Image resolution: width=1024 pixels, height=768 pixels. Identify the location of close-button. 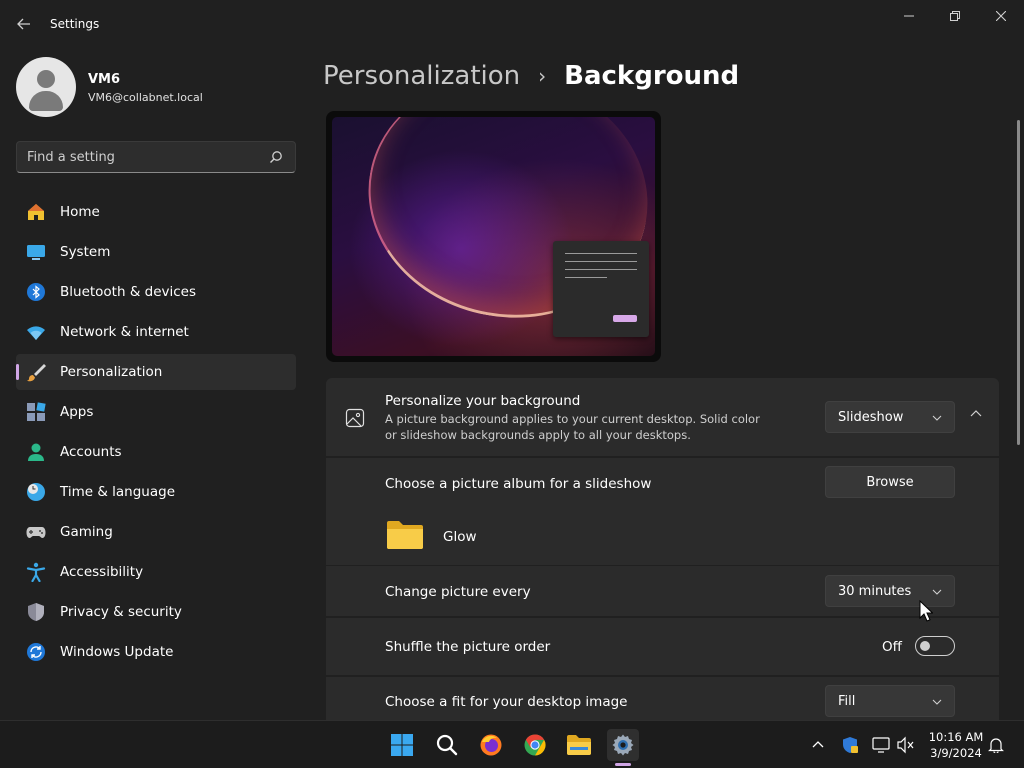
(1001, 16).